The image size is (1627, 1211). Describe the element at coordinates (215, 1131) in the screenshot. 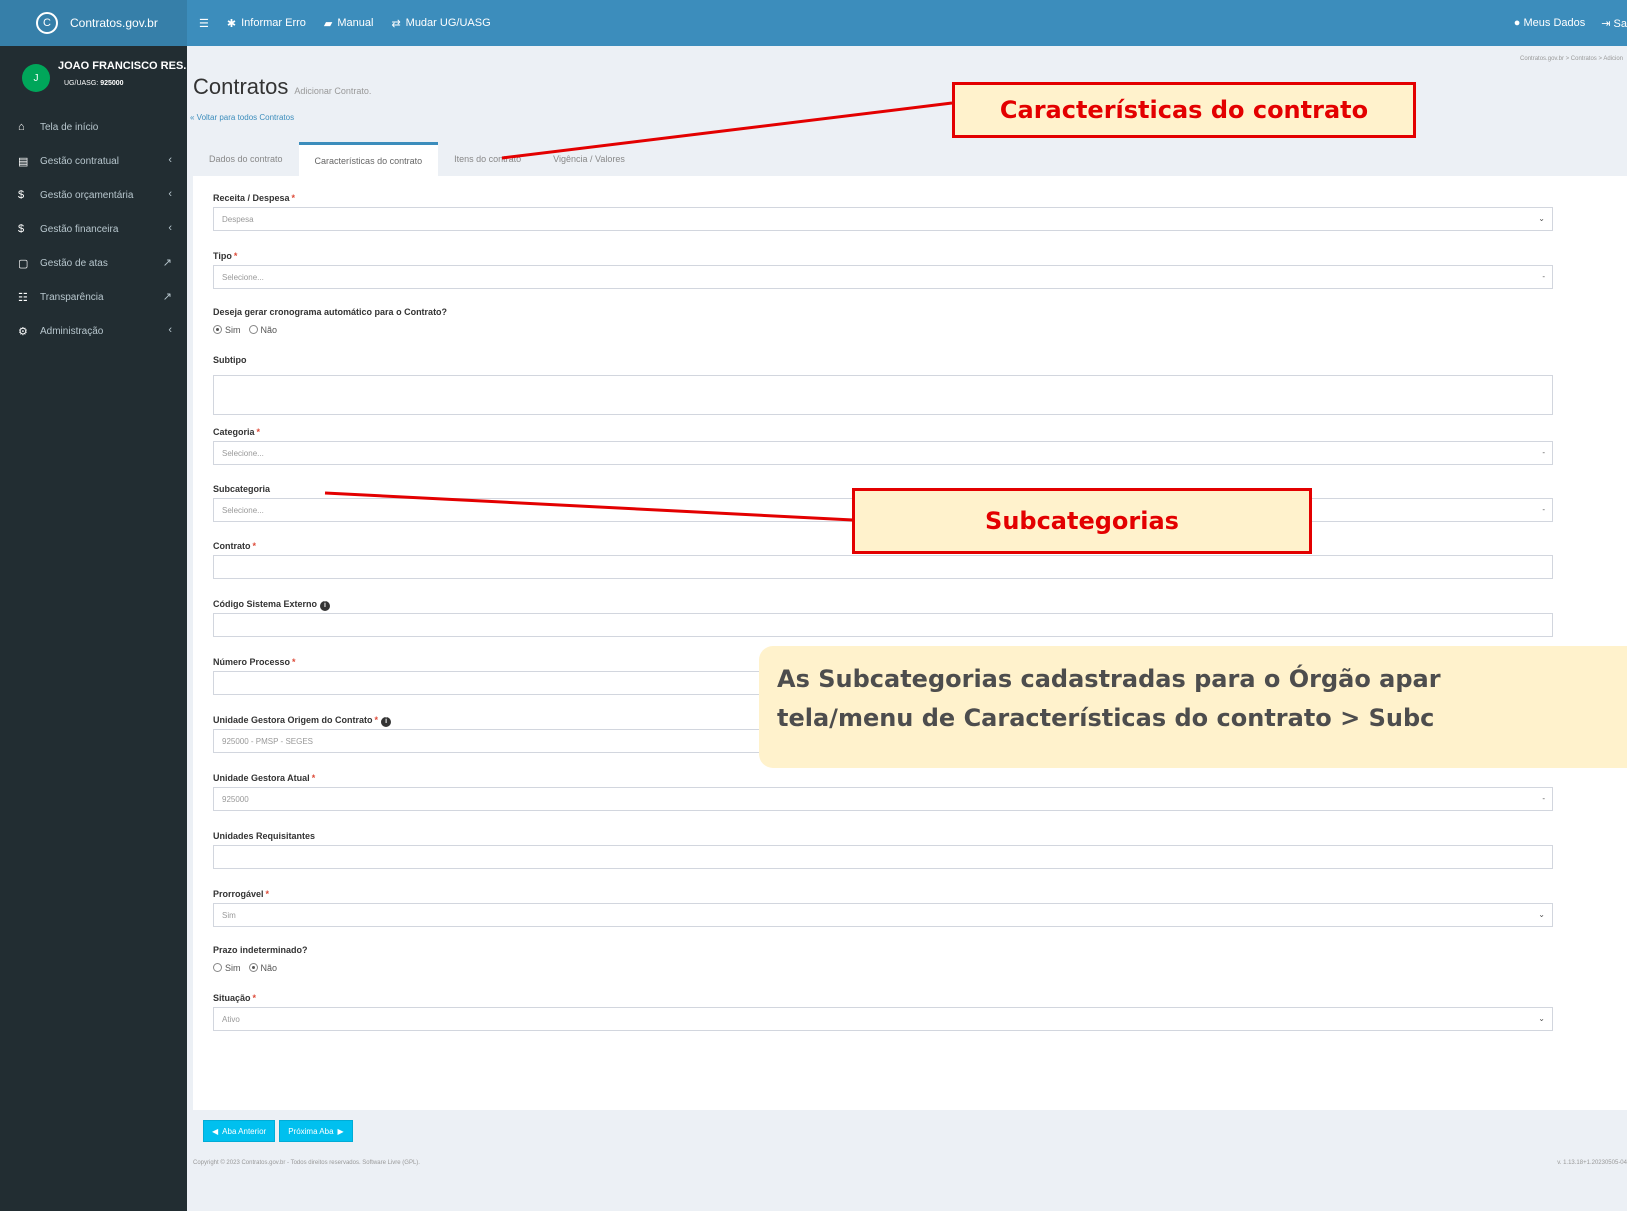

I see `arrow-left-circle-icon: ◀` at that location.